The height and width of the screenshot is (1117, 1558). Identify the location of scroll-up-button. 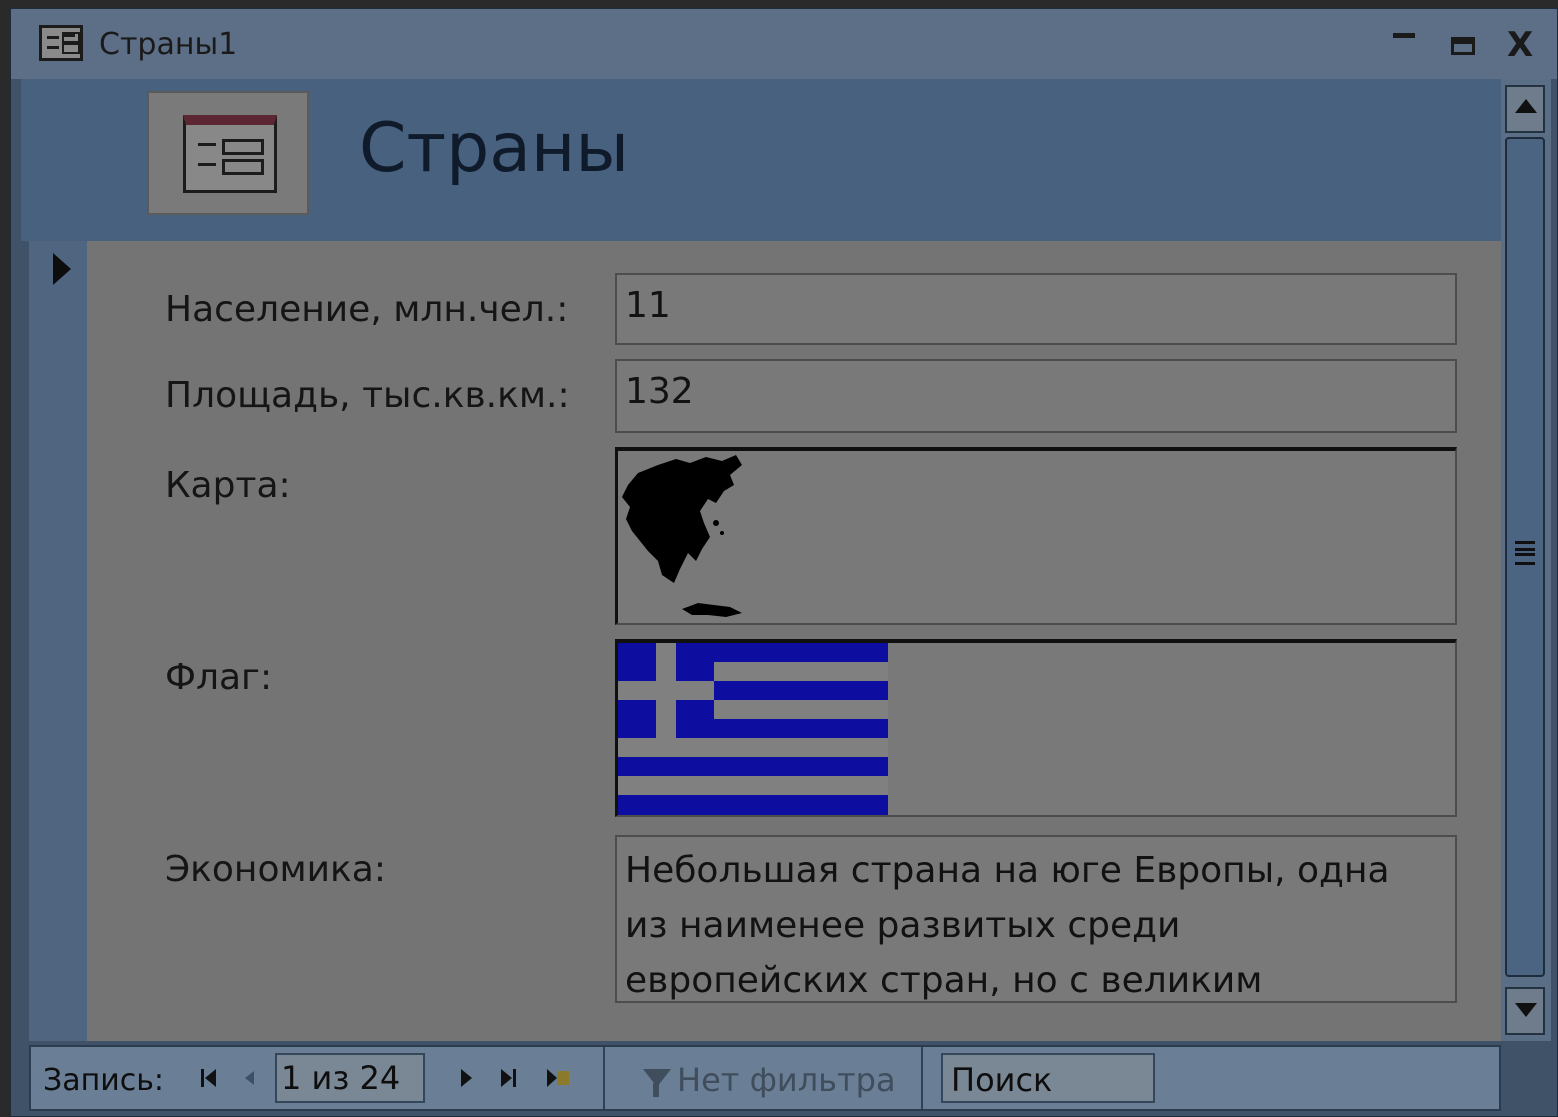
(1525, 109).